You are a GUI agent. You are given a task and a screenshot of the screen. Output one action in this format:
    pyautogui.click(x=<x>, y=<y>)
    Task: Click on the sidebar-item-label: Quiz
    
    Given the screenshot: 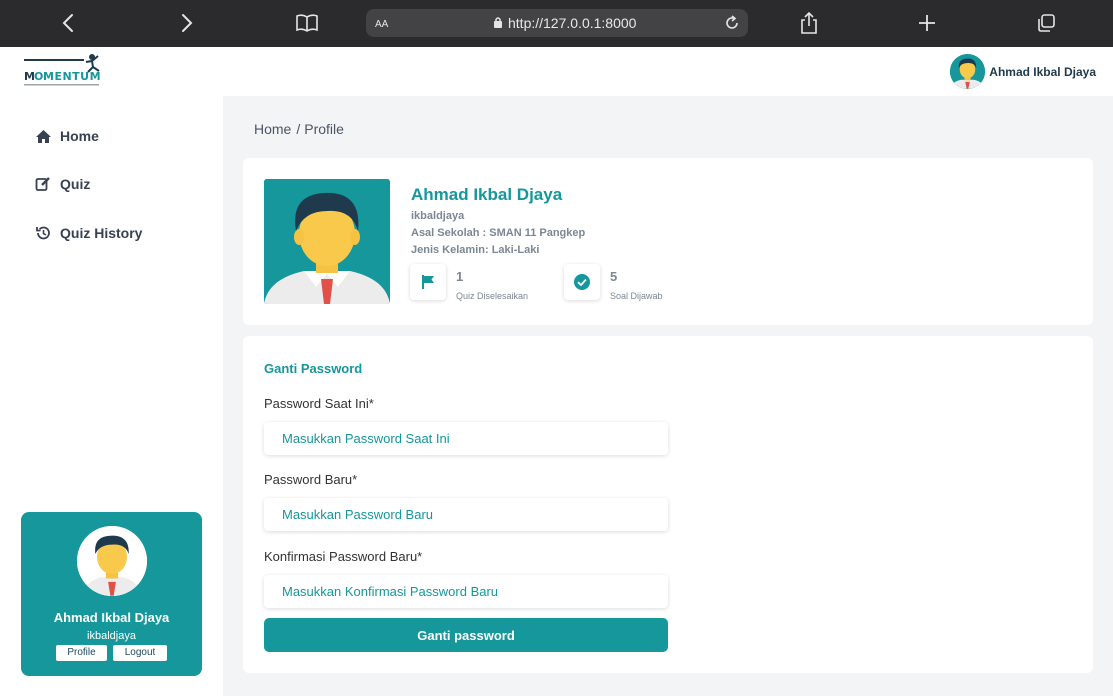 What is the action you would take?
    pyautogui.click(x=75, y=184)
    